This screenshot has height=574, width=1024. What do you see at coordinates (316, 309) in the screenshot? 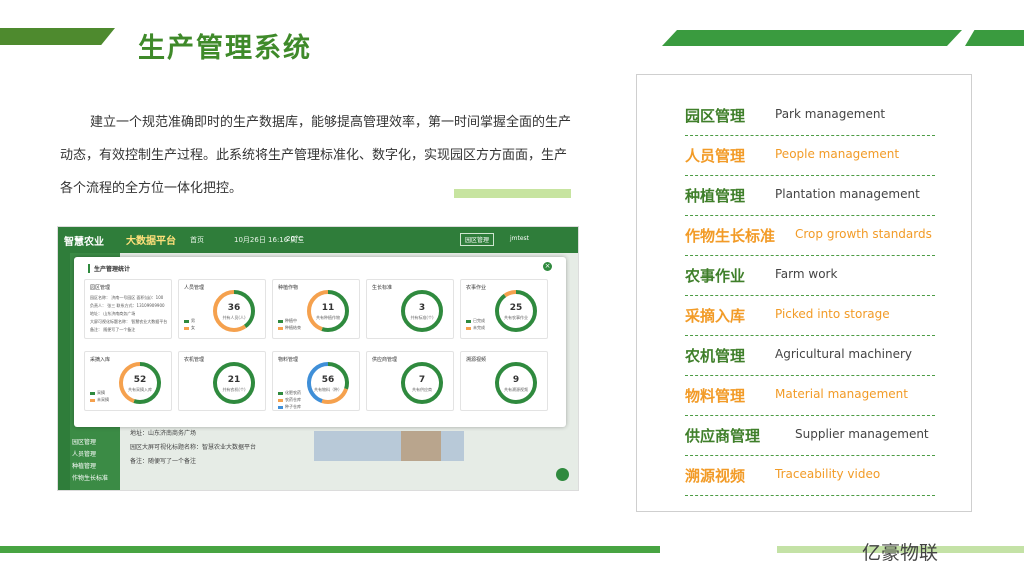
I see `stat-card: 种植作物 11 共有种植作物 种植中 种植结束` at bounding box center [316, 309].